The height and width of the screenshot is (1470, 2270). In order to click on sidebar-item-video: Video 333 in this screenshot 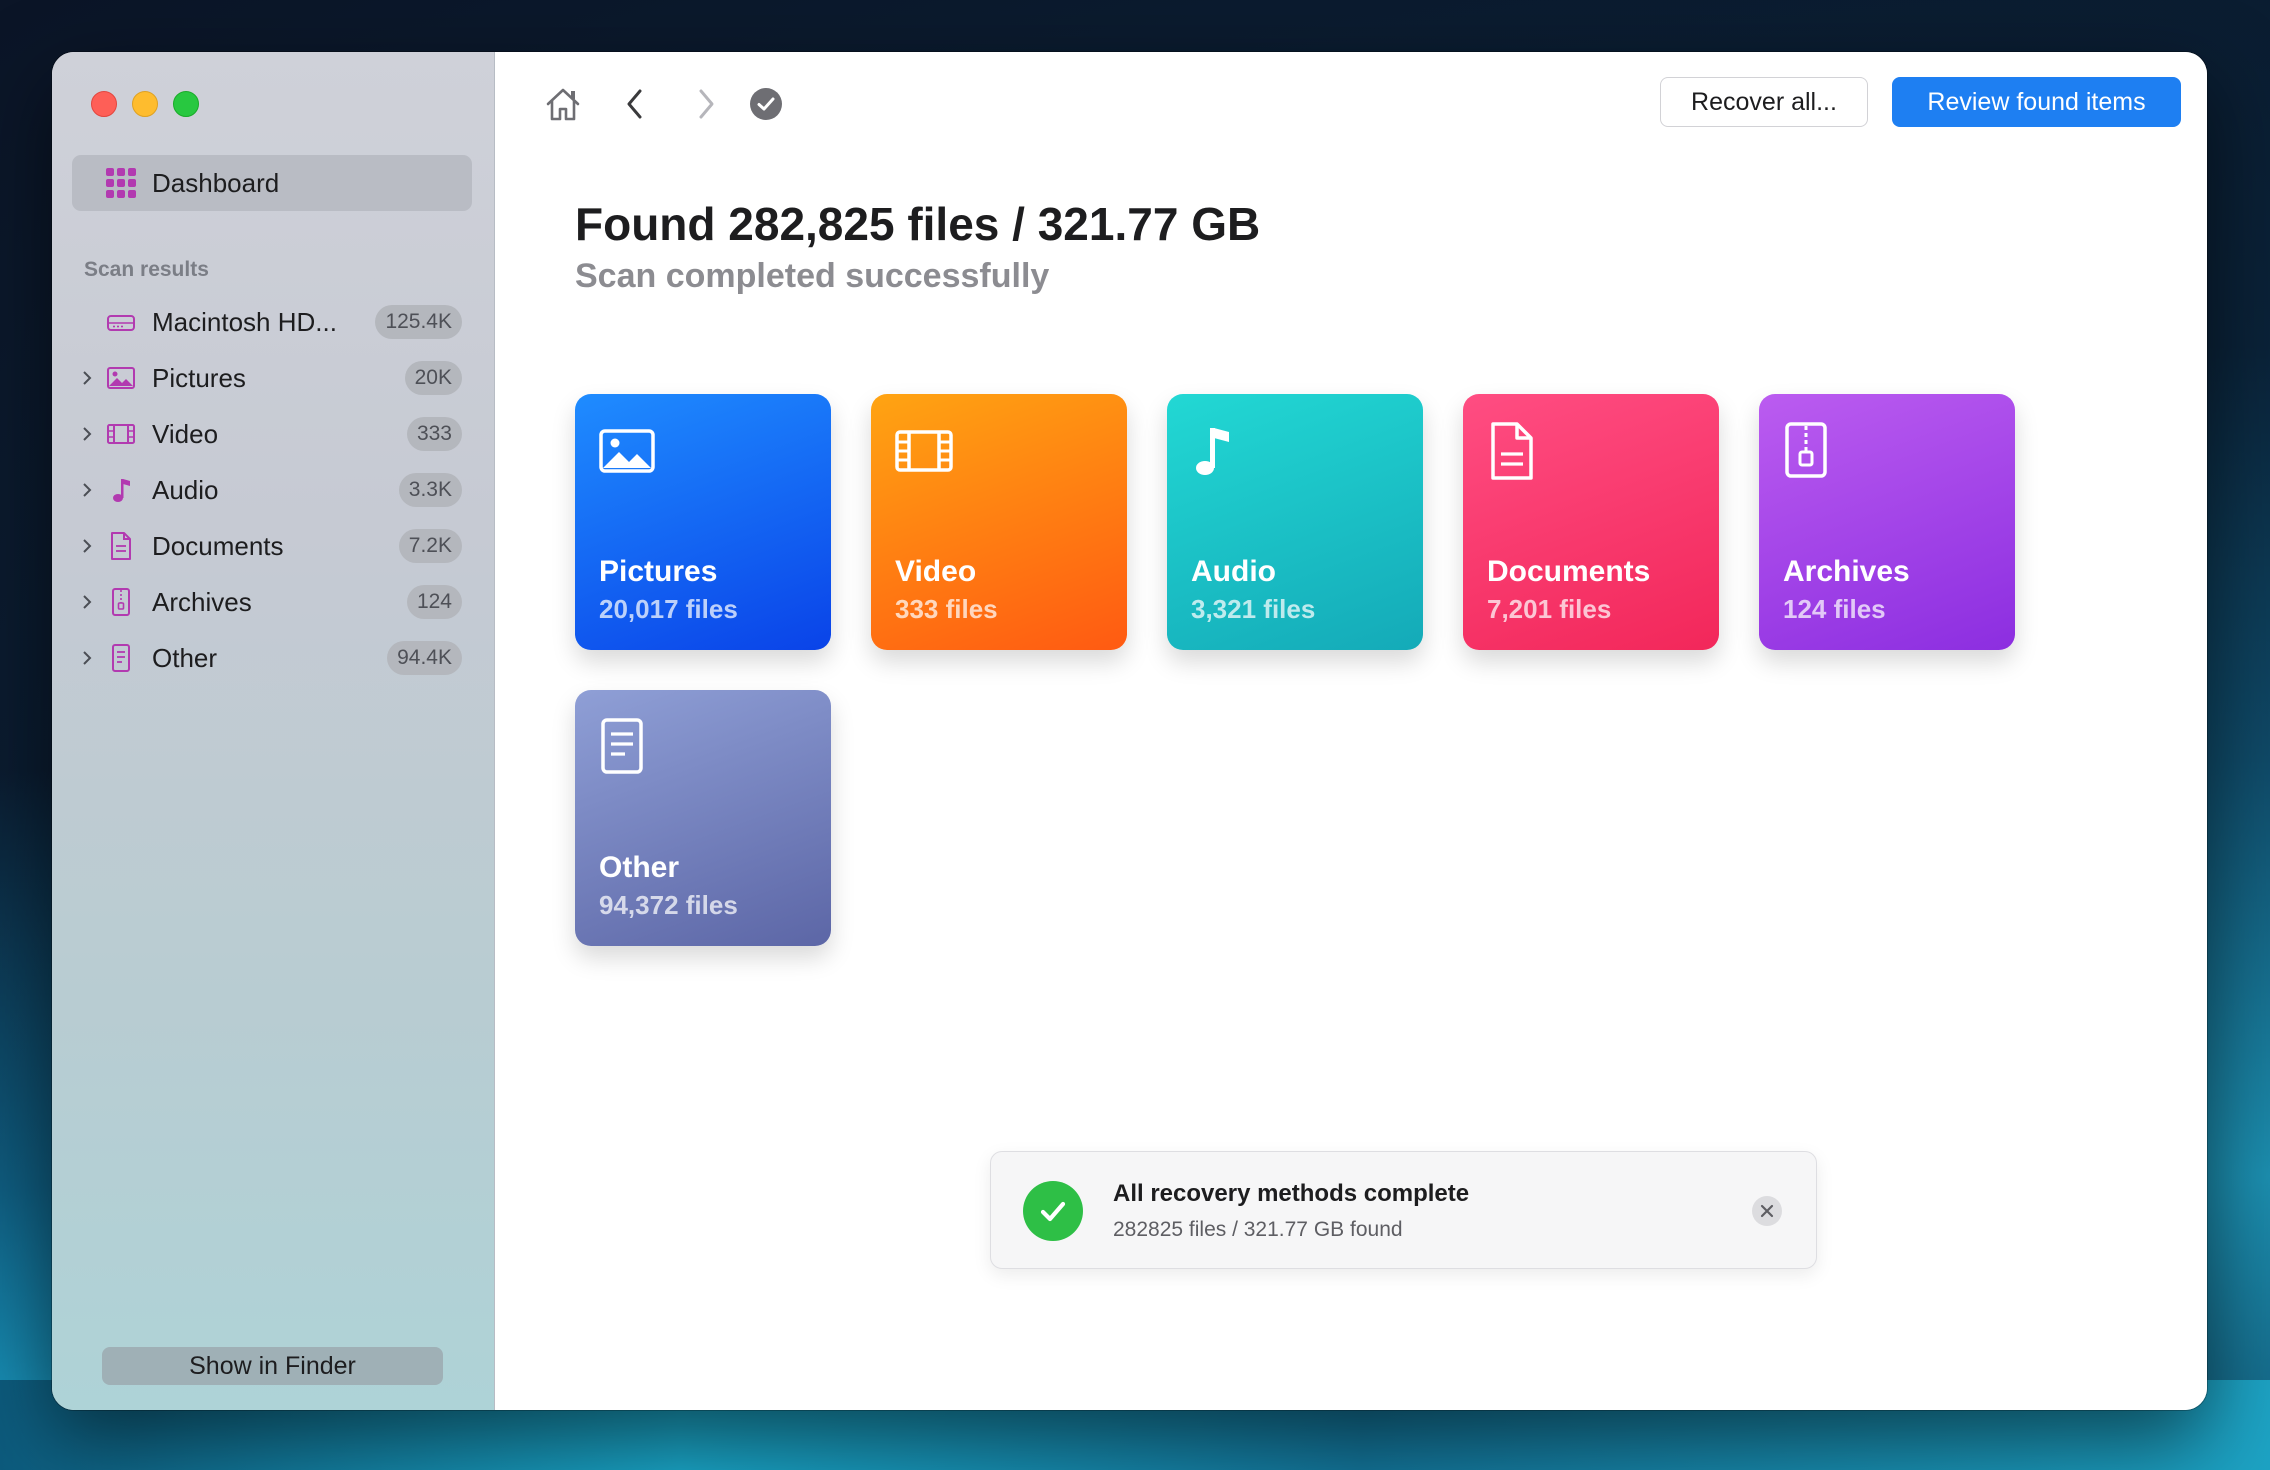, I will do `click(273, 434)`.